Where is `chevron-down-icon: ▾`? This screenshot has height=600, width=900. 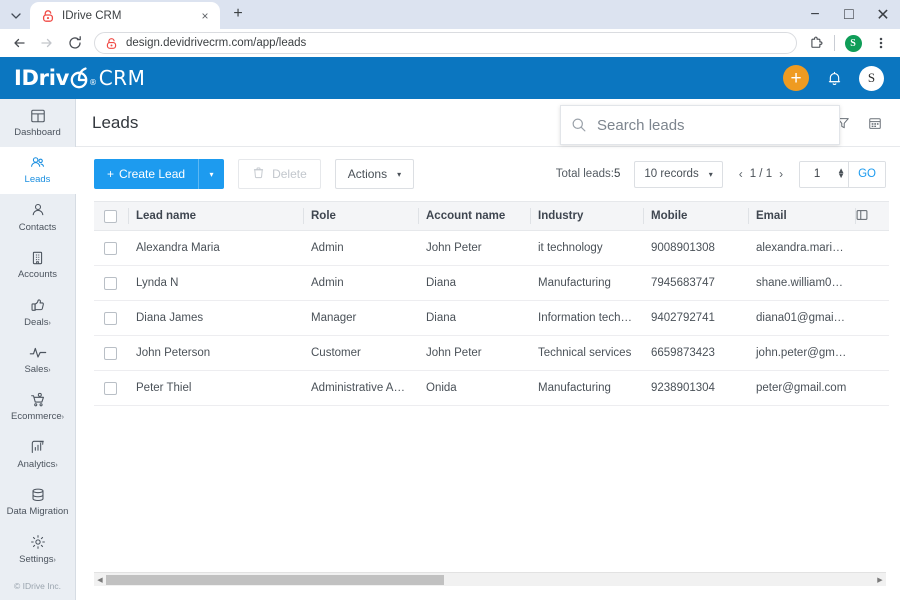
chevron-down-icon: ▾ is located at coordinates (211, 174).